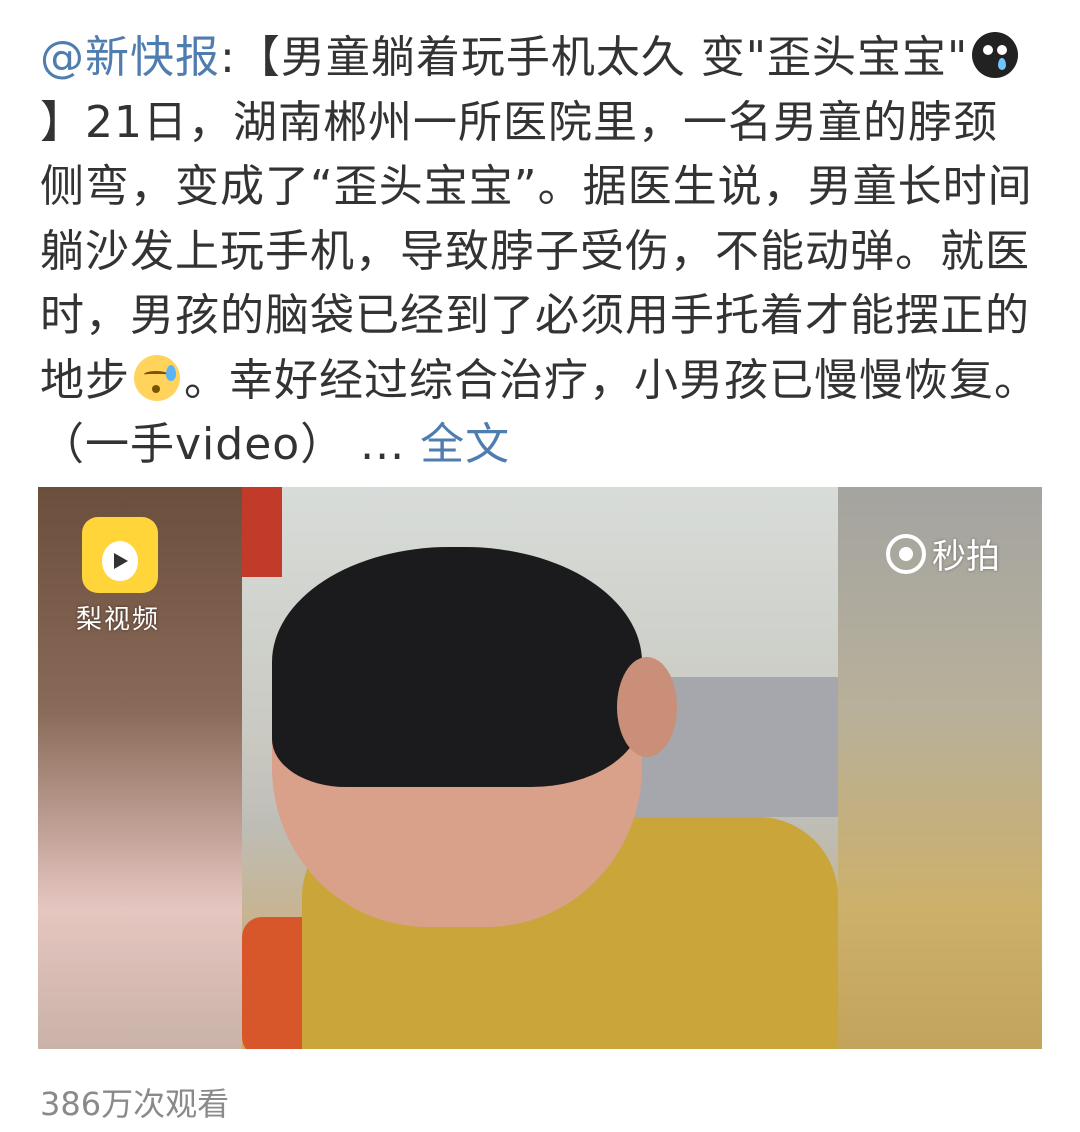 The image size is (1080, 1132). I want to click on boy-ear, so click(647, 707).